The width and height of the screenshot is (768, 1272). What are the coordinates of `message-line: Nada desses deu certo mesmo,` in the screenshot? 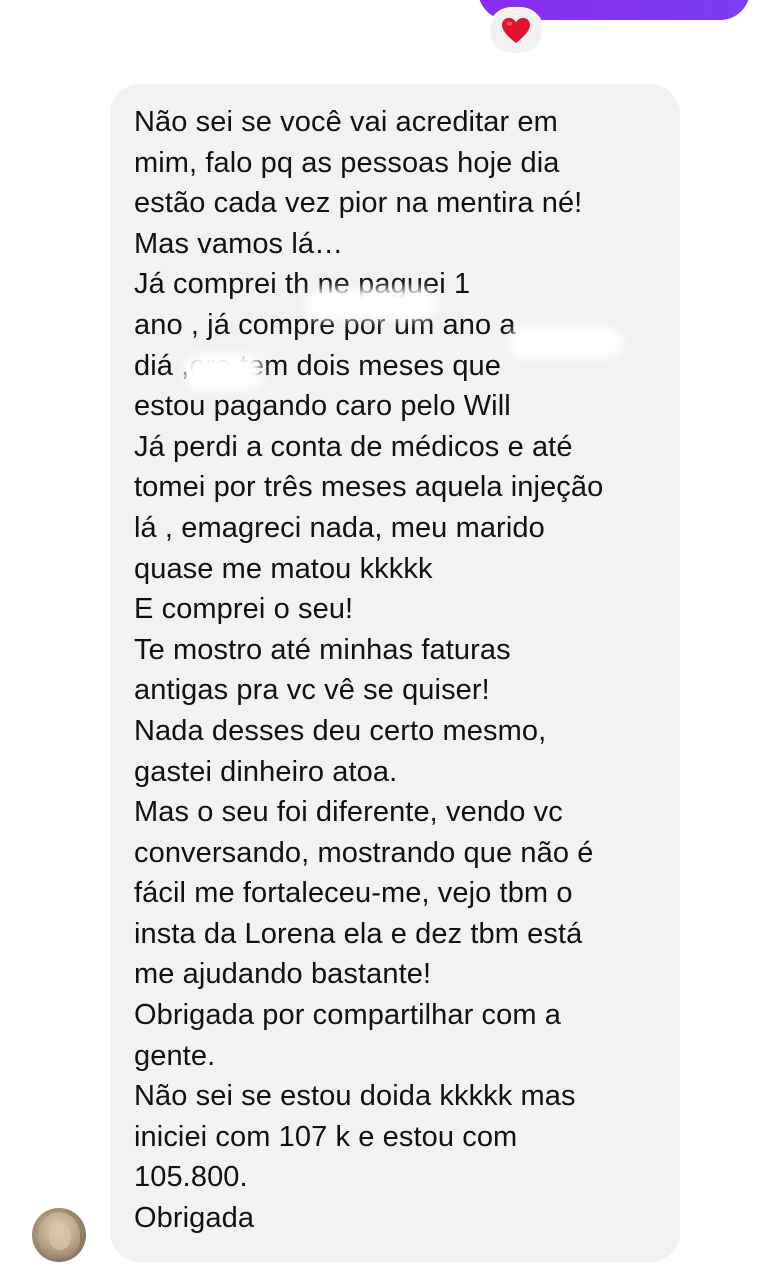 It's located at (340, 730).